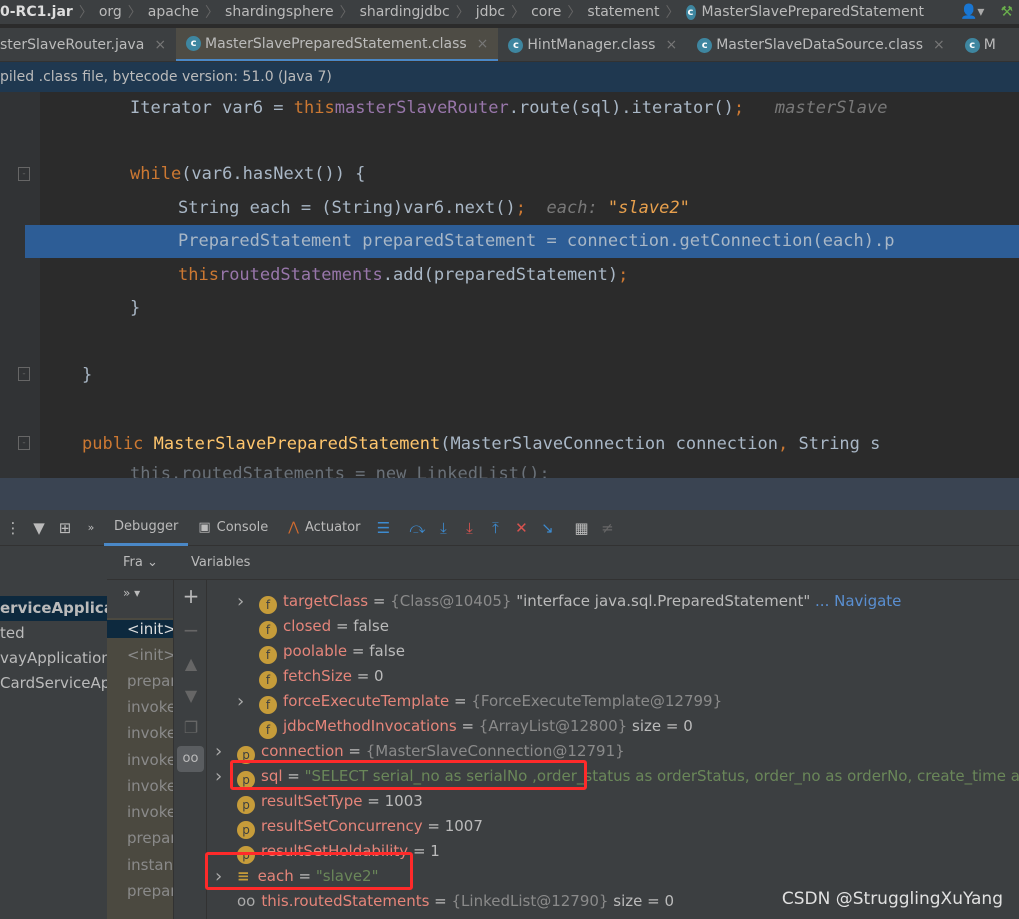 The width and height of the screenshot is (1019, 919). Describe the element at coordinates (469, 528) in the screenshot. I see `force-step-into-icon: ⤓` at that location.